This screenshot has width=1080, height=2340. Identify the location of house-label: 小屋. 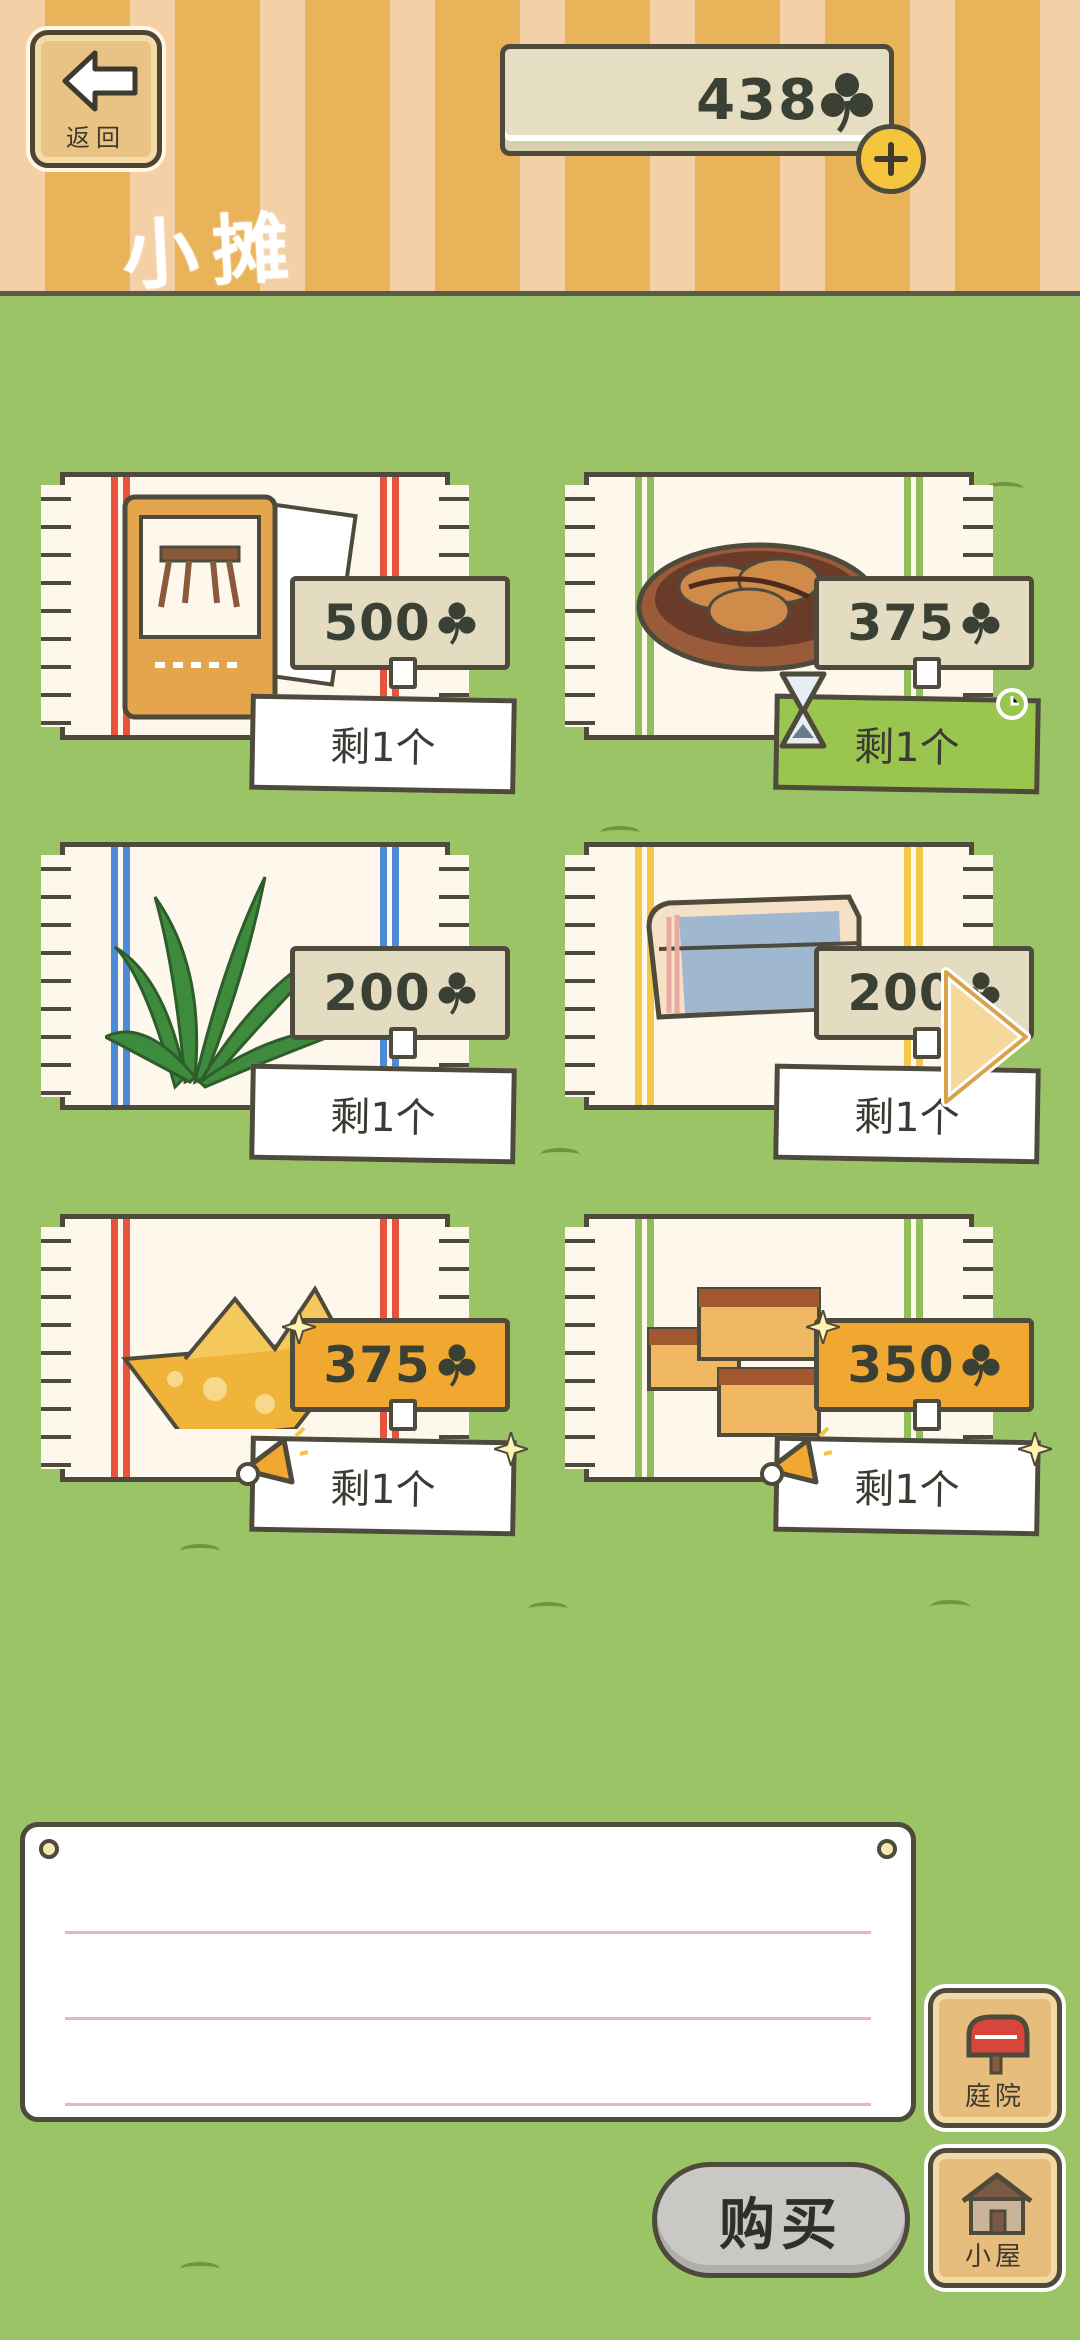
(994, 2257).